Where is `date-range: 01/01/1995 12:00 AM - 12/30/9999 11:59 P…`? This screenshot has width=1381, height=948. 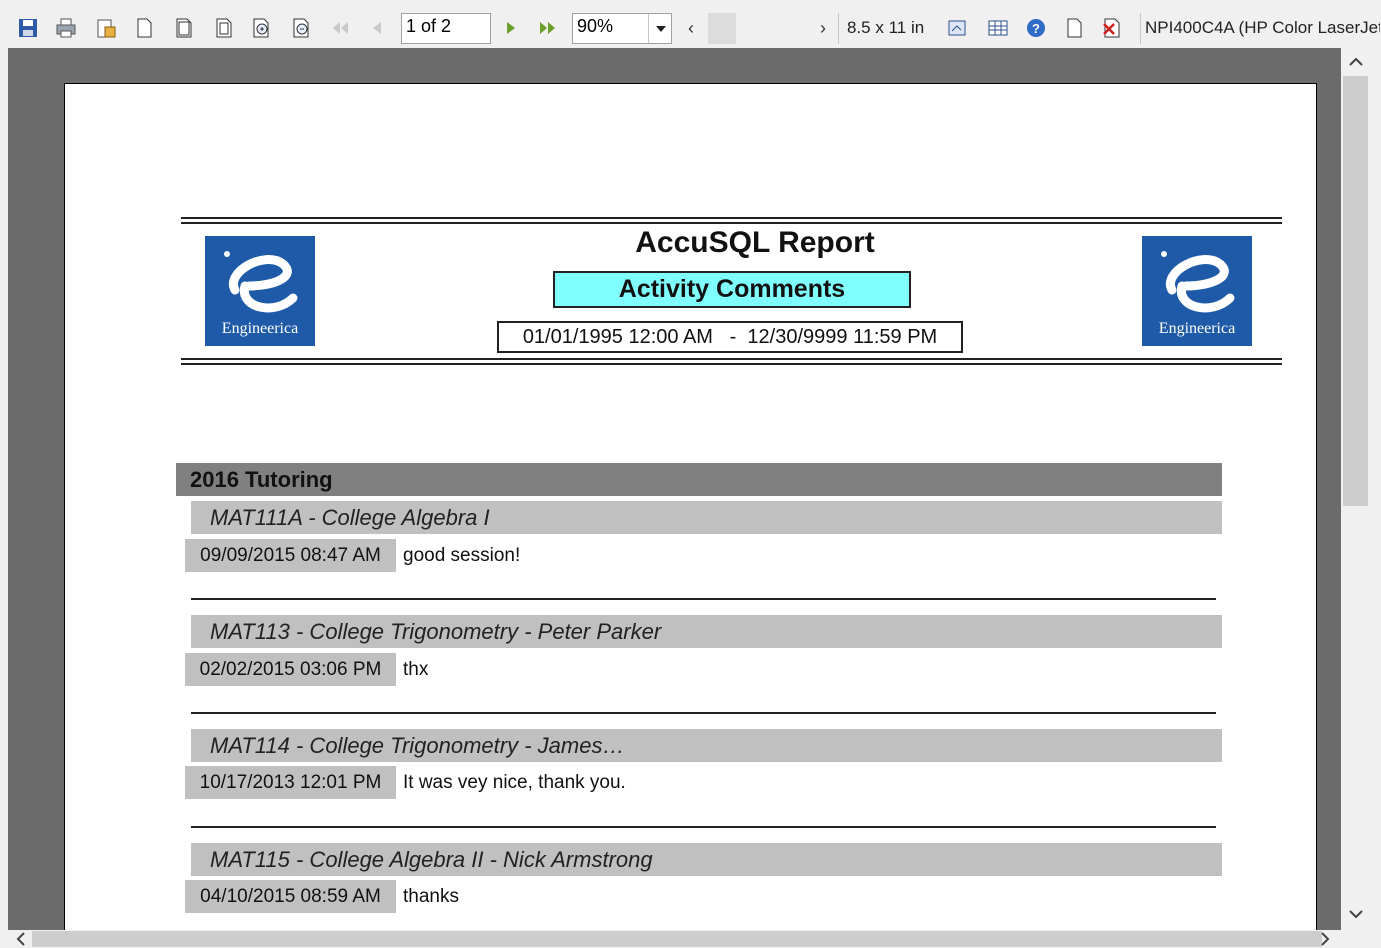
date-range: 01/01/1995 12:00 AM - 12/30/9999 11:59 P… is located at coordinates (730, 337).